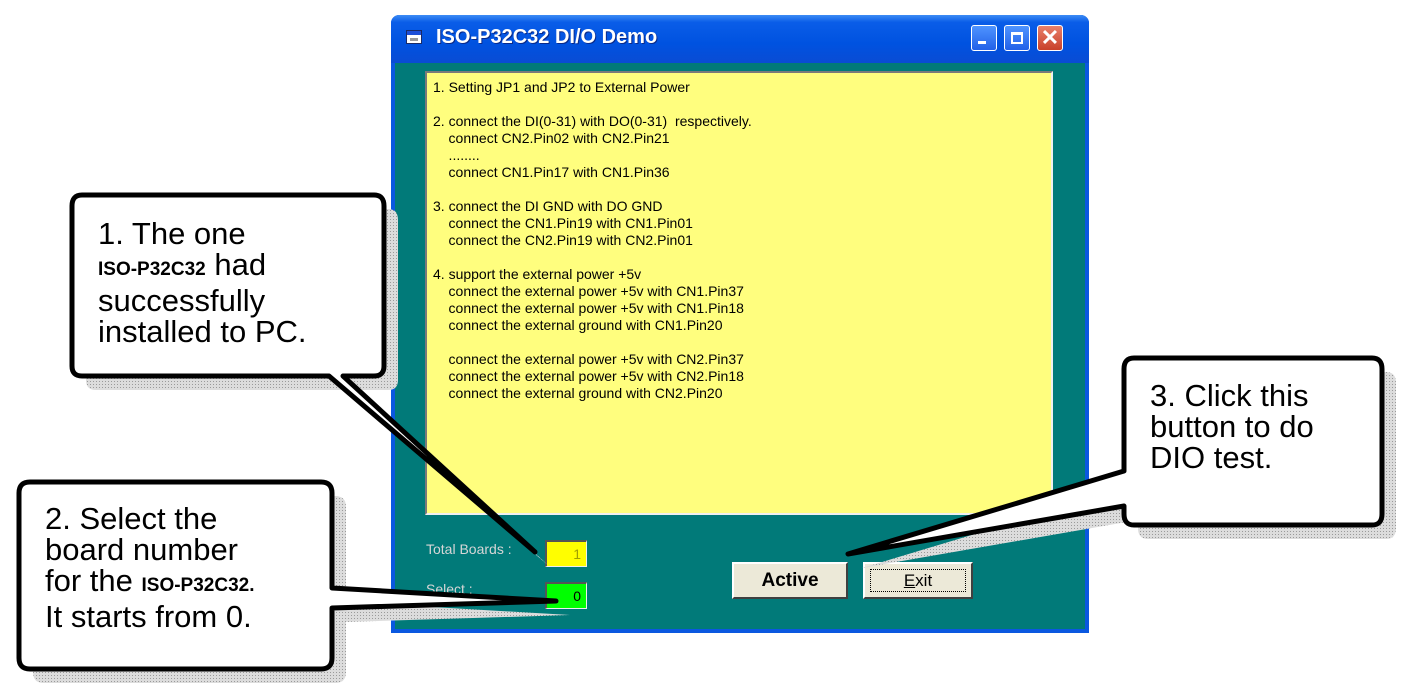 This screenshot has width=1410, height=685. What do you see at coordinates (202, 331) in the screenshot?
I see `callout-1-line: installed to PC.` at bounding box center [202, 331].